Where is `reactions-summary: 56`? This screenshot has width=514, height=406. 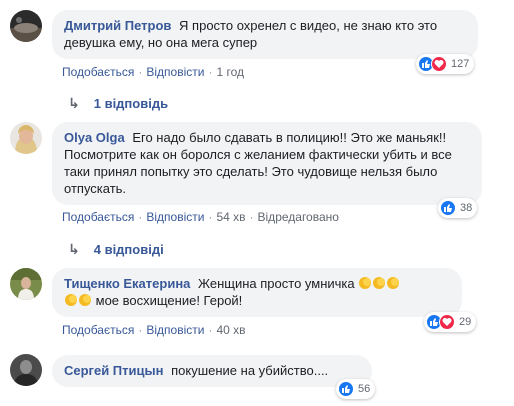
reactions-summary: 56 is located at coordinates (356, 389).